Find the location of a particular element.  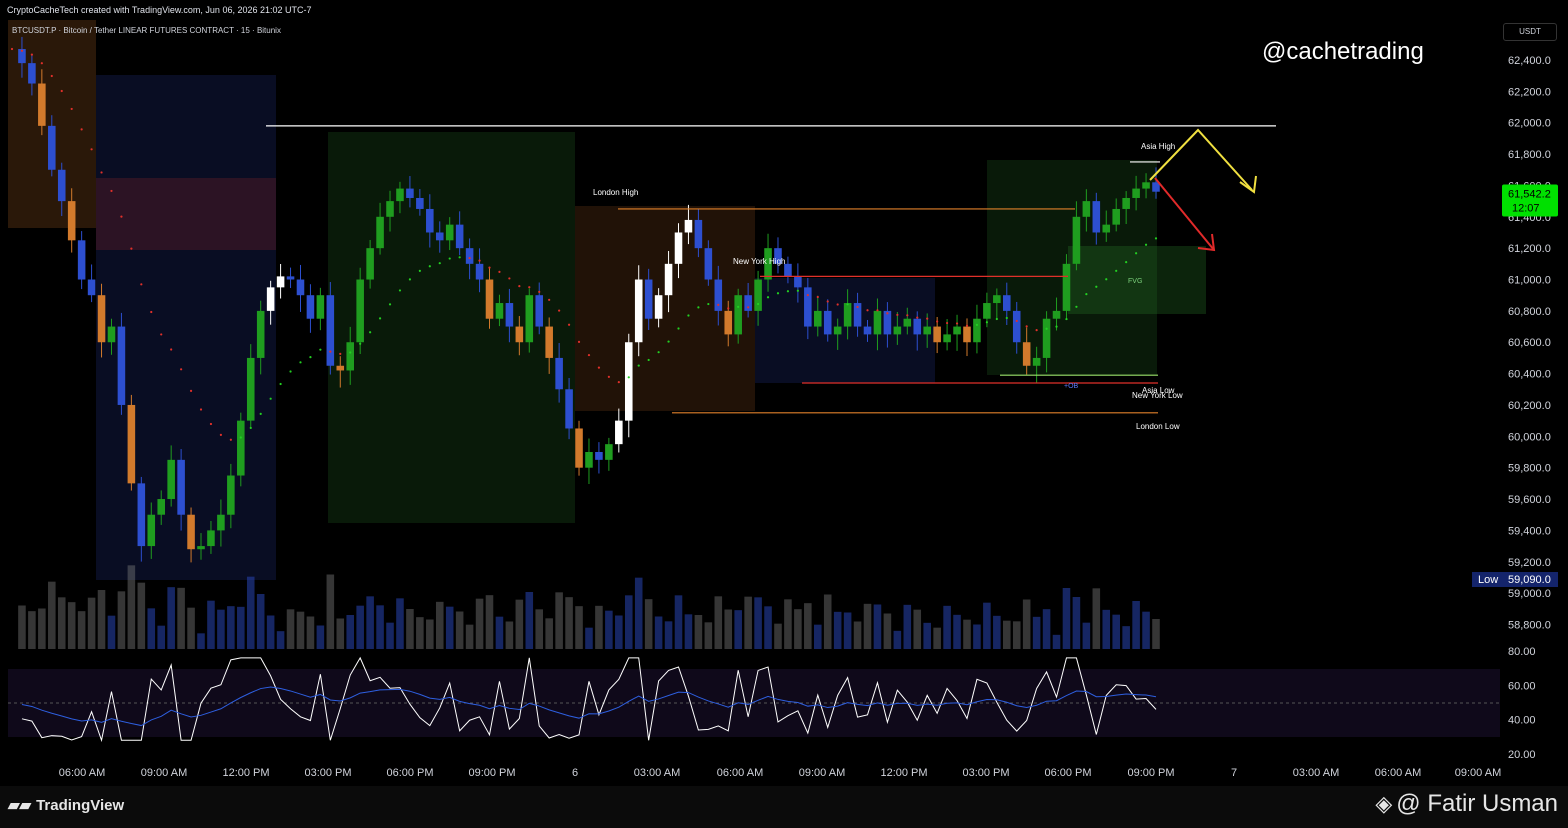

price-tick-label: 60,200.0 is located at coordinates (1529, 406).